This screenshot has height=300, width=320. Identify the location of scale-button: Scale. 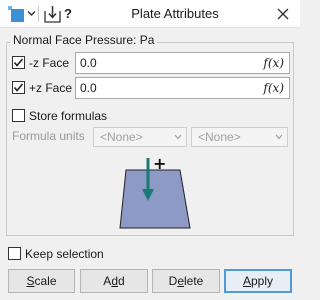
(41, 281).